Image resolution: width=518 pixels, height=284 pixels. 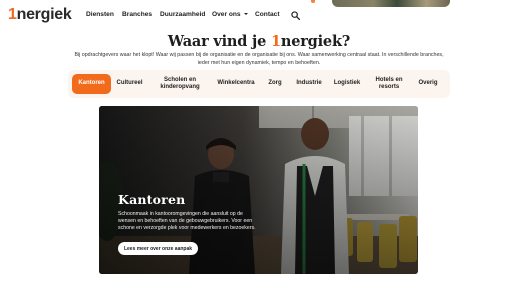 What do you see at coordinates (313, 1) in the screenshot?
I see `header-accent-mark` at bounding box center [313, 1].